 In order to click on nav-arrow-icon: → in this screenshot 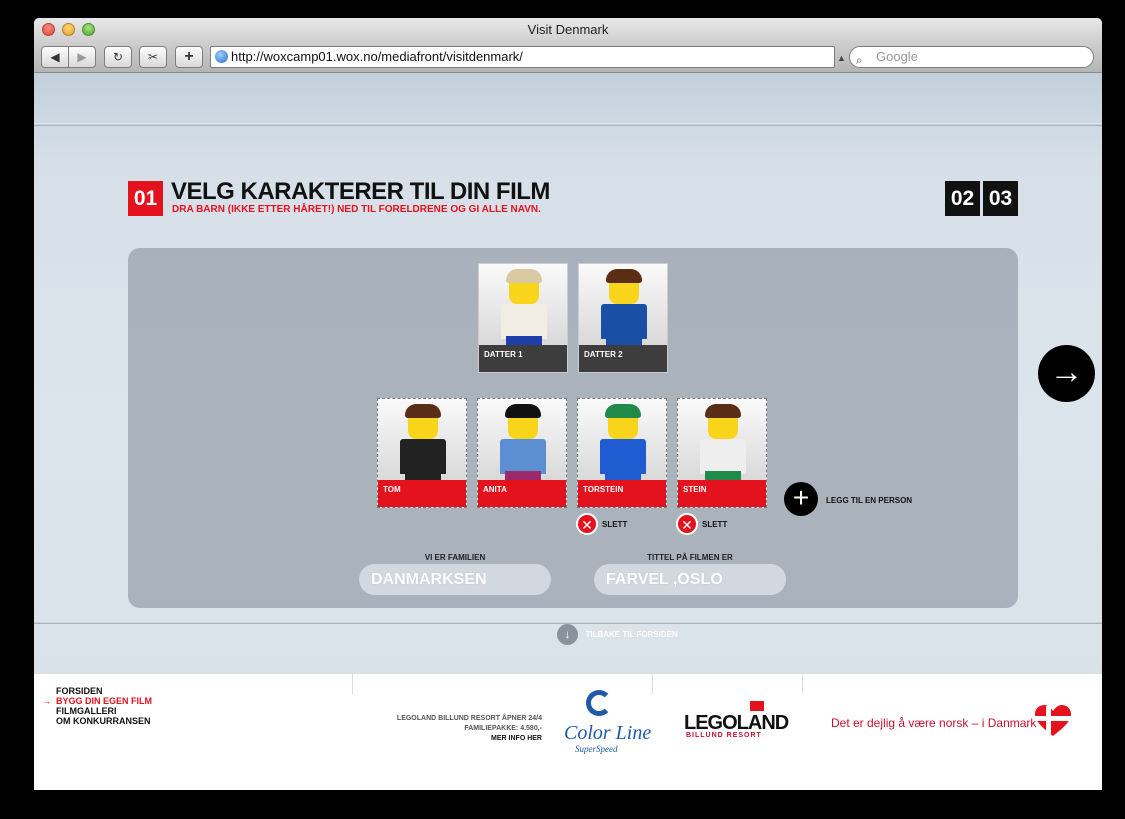, I will do `click(46, 701)`.